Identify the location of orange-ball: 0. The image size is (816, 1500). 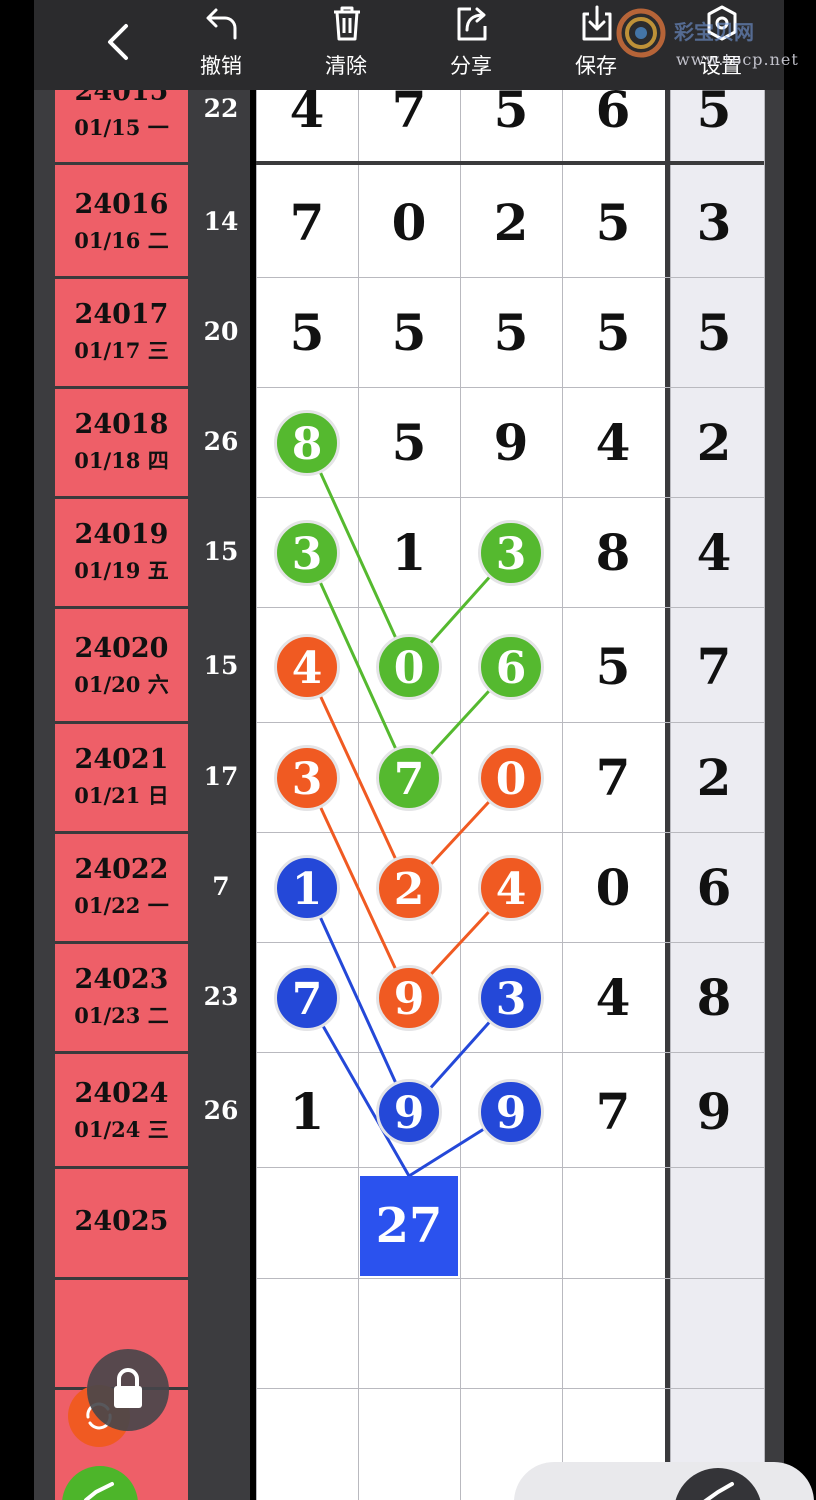
(511, 778).